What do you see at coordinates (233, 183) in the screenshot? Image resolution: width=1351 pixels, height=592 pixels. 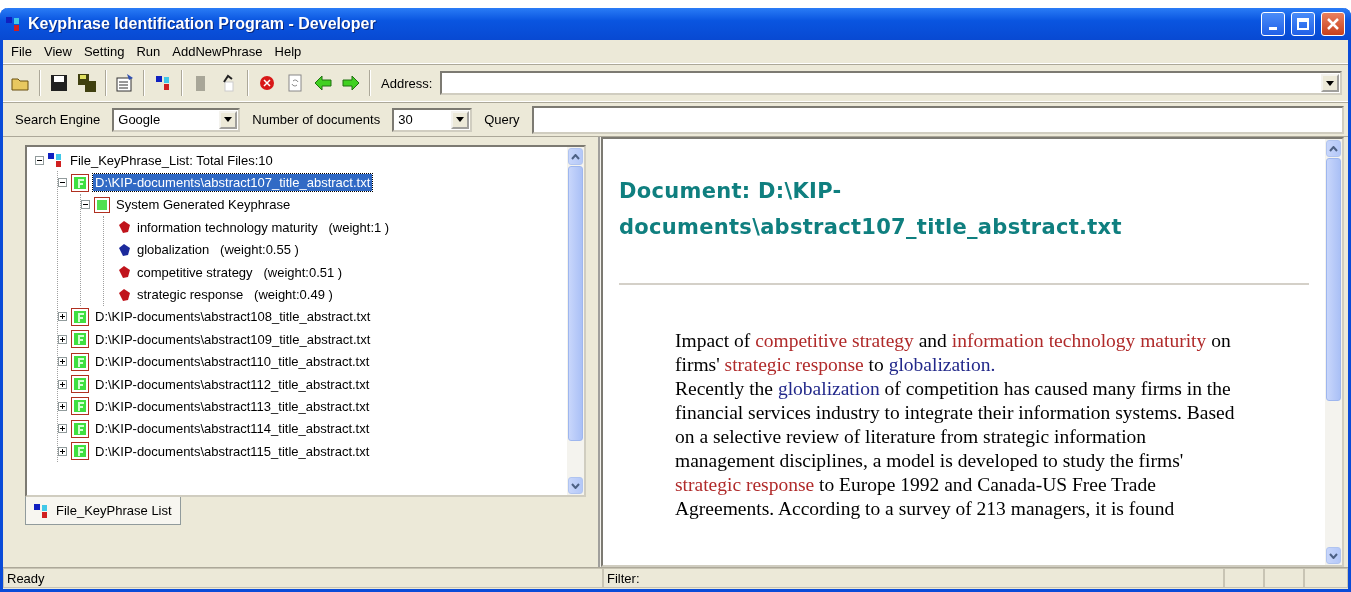 I see `tree-item: D:\KIP-documents\abstract107_title_abstract.txt` at bounding box center [233, 183].